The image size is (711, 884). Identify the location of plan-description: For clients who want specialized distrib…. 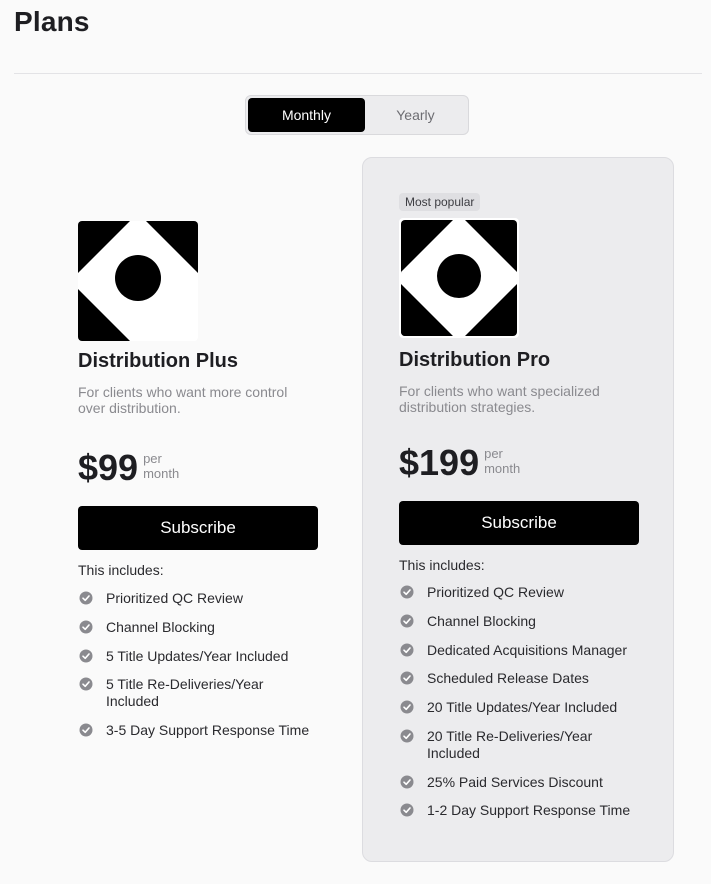
(499, 399).